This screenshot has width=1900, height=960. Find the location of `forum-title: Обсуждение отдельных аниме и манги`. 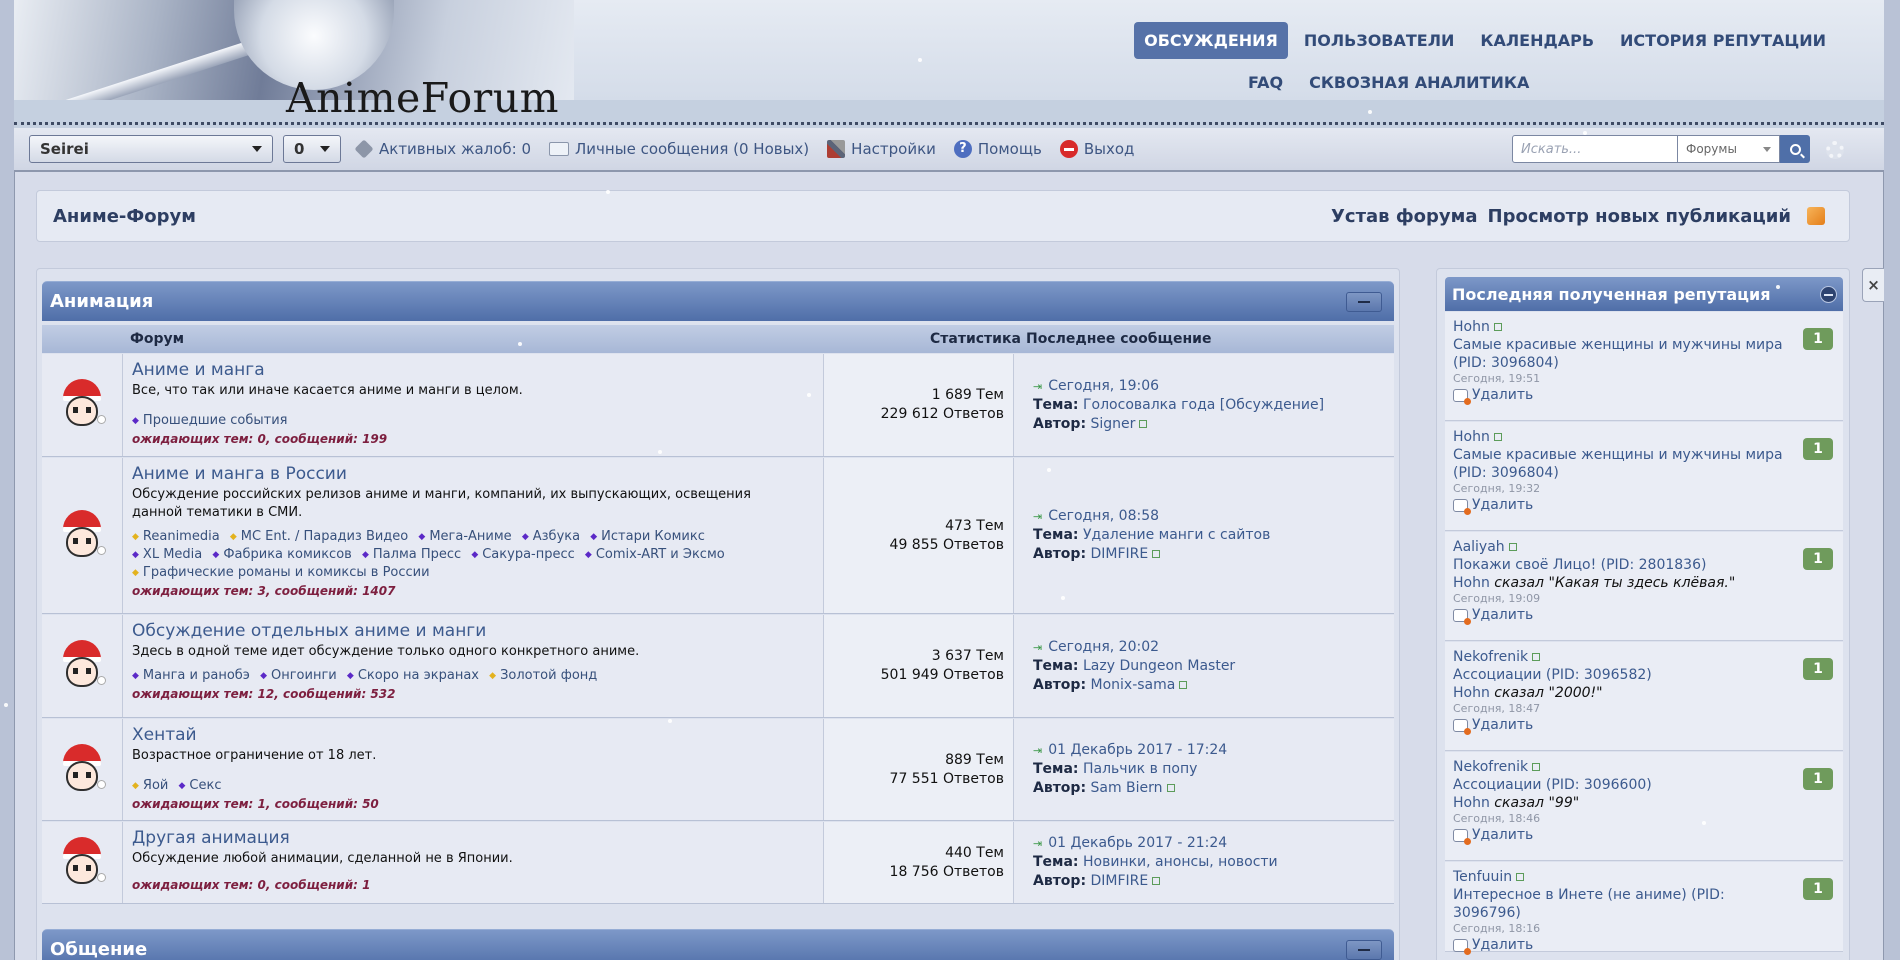

forum-title: Обсуждение отдельных аниме и манги is located at coordinates (452, 631).